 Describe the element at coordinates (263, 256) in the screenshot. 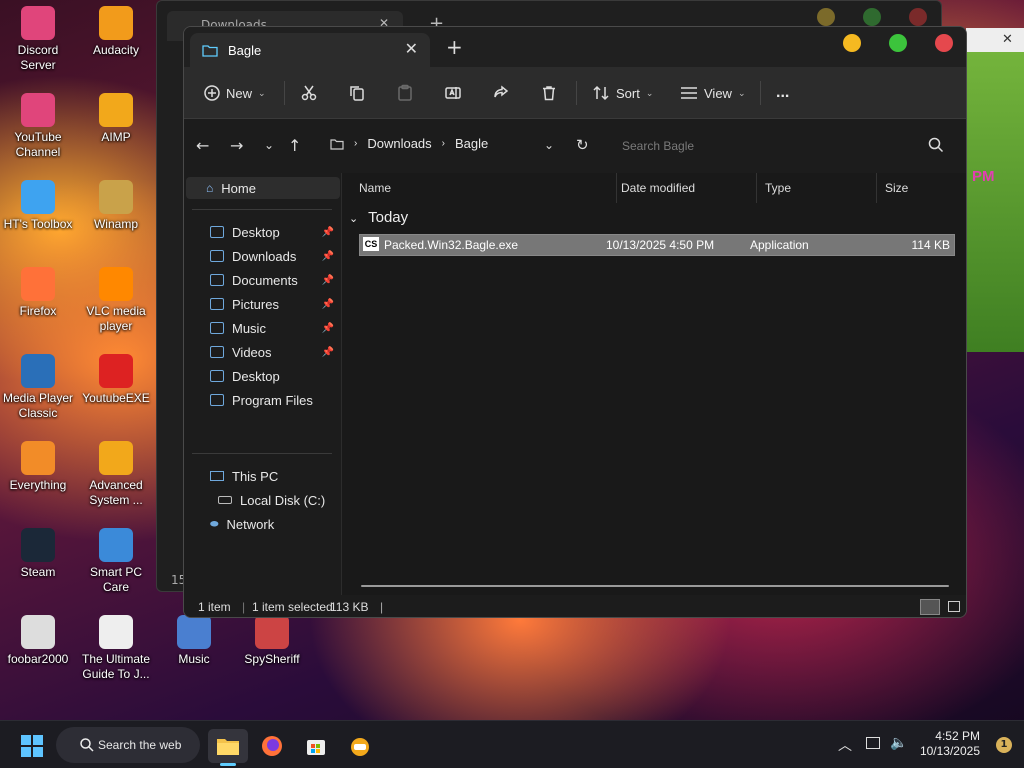

I see `sidebar-item-downloads: Downloads 📌` at that location.